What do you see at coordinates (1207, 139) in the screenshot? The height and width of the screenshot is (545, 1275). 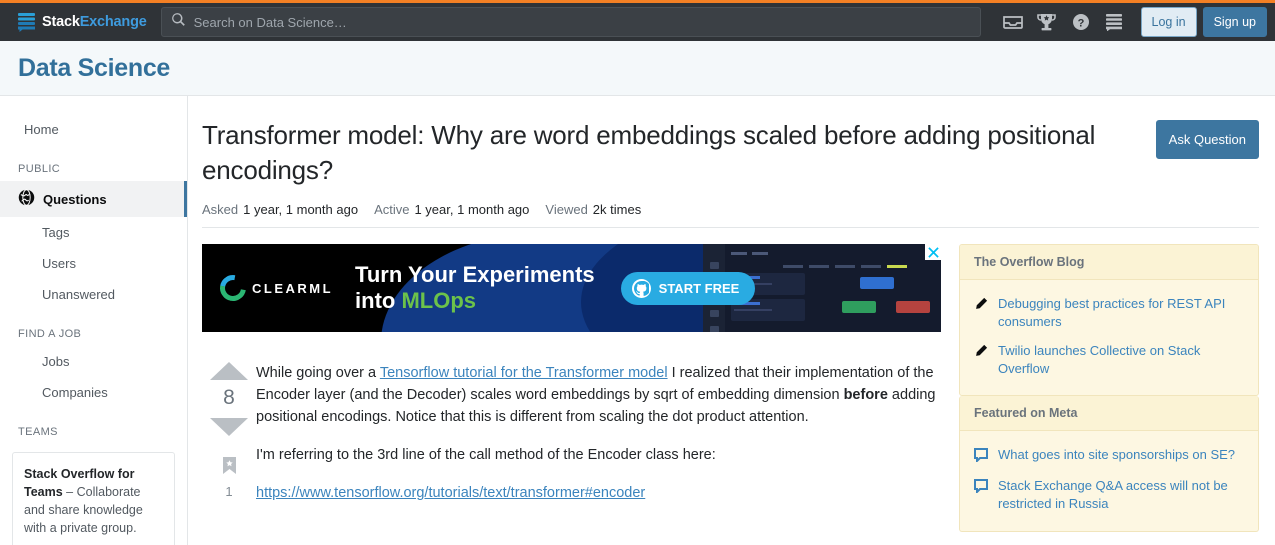 I see `ask-question-button: Ask Question` at bounding box center [1207, 139].